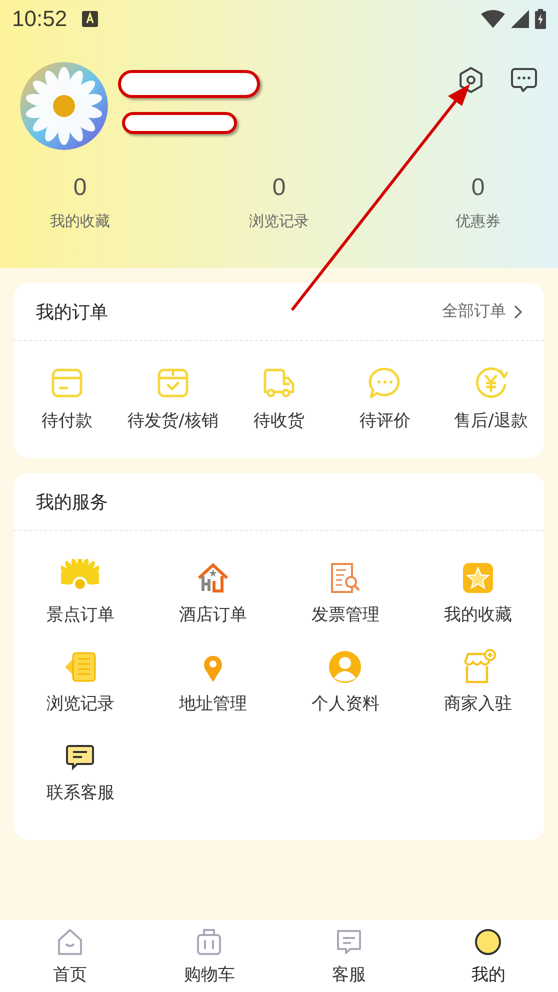 This screenshot has width=558, height=992. Describe the element at coordinates (345, 592) in the screenshot. I see `service-button: 发票管理` at that location.